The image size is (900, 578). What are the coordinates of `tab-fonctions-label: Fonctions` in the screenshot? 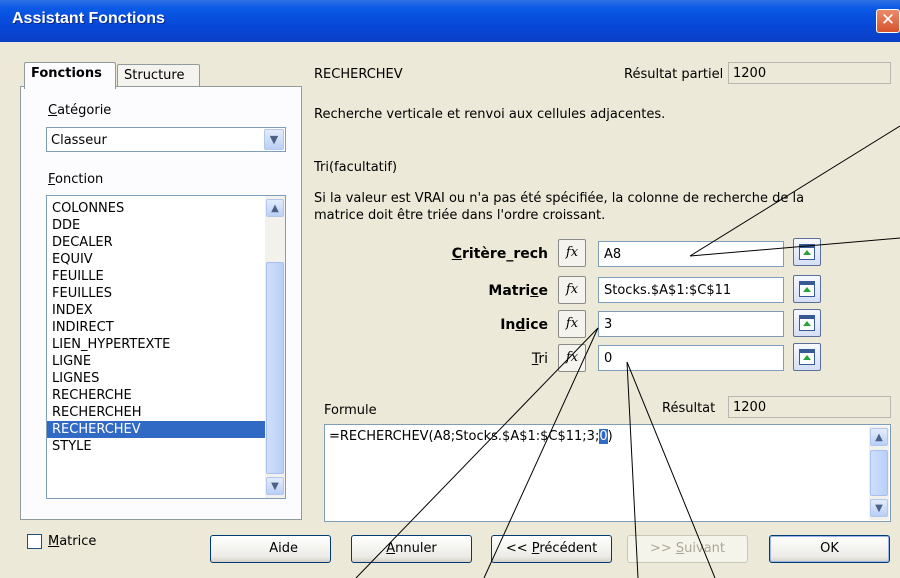 It's located at (66, 73).